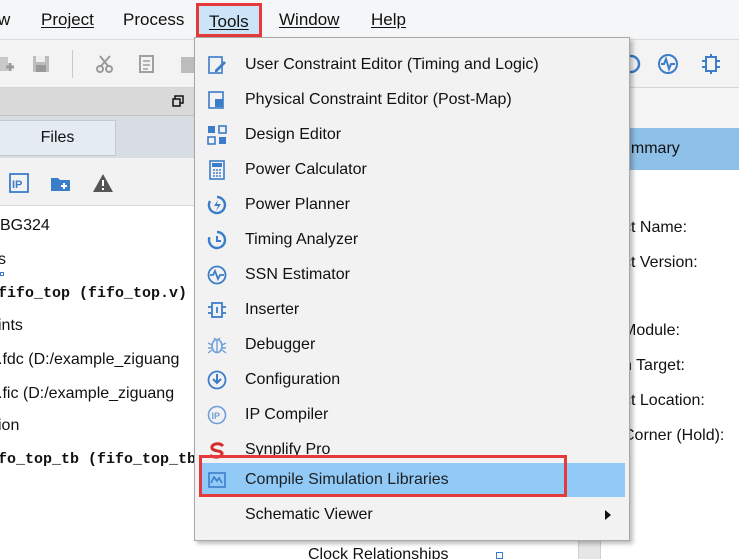  I want to click on restore-window-icon, so click(178, 101).